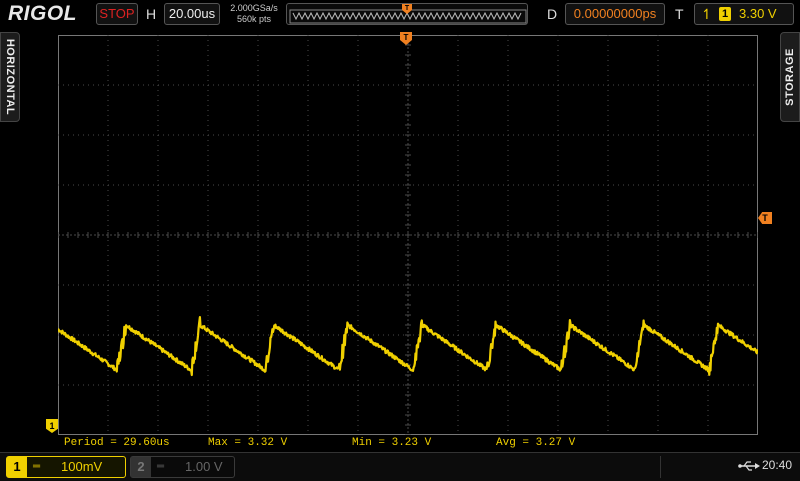  I want to click on storage-tab: STORAGE, so click(790, 77).